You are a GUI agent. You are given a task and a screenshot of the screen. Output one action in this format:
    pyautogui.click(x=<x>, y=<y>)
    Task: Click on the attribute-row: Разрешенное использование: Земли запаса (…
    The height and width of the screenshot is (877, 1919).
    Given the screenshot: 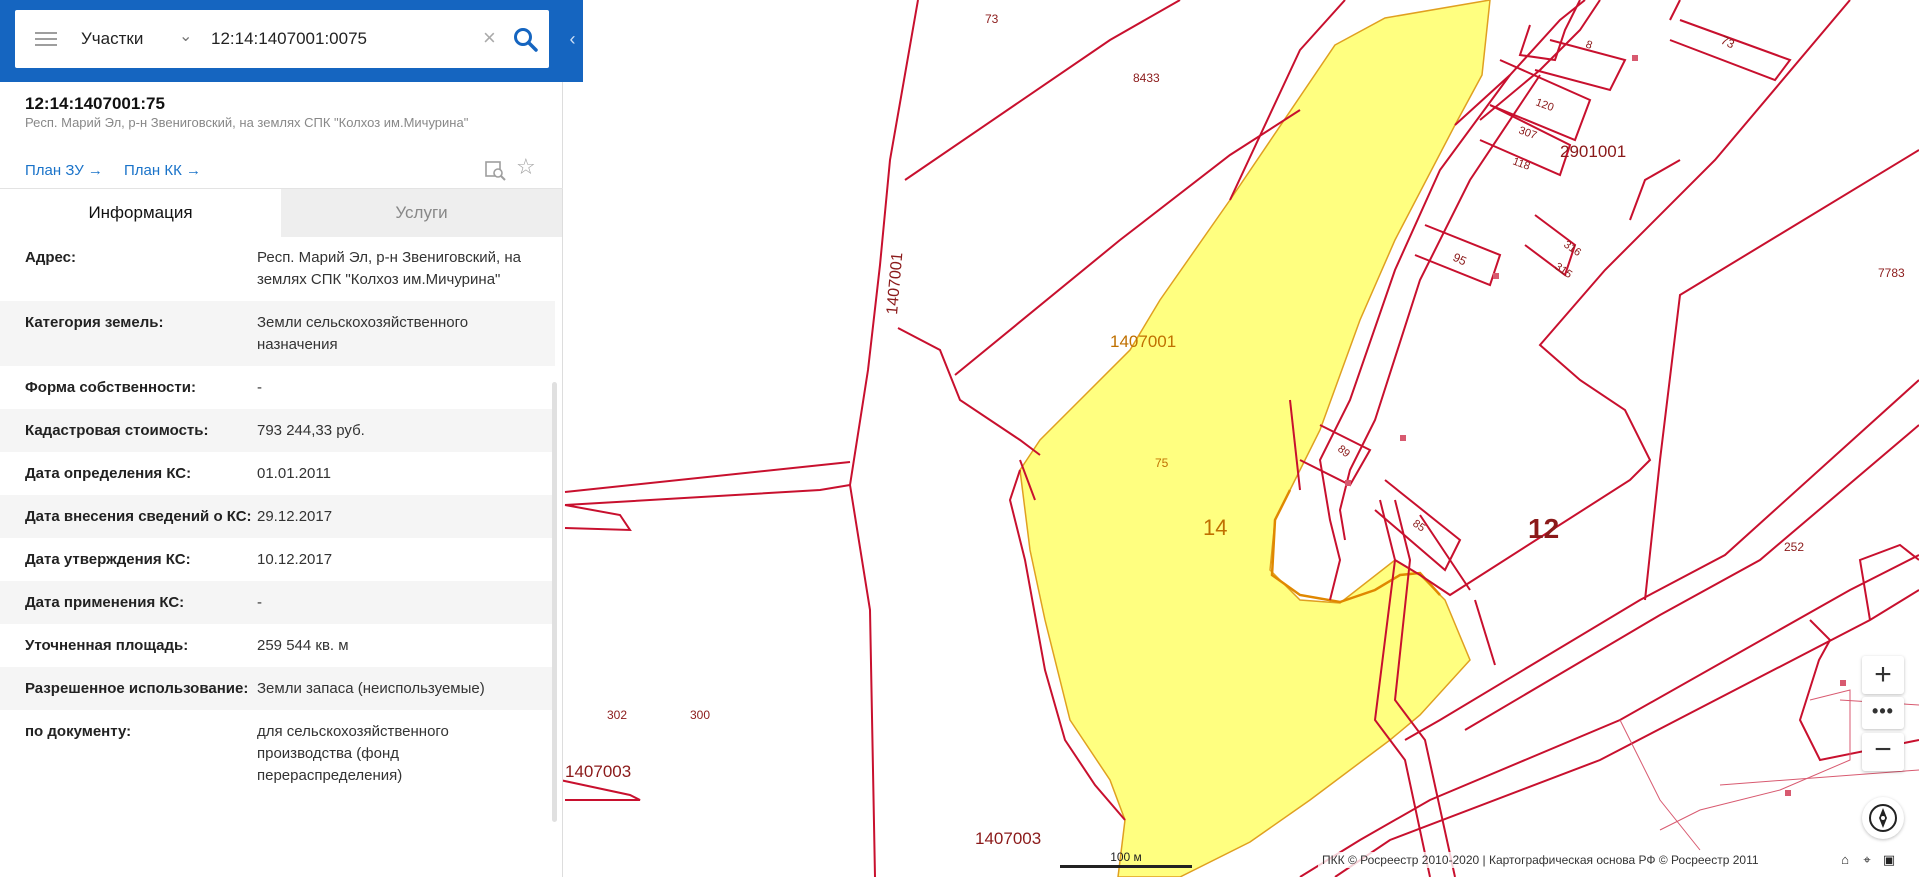 What is the action you would take?
    pyautogui.click(x=277, y=688)
    